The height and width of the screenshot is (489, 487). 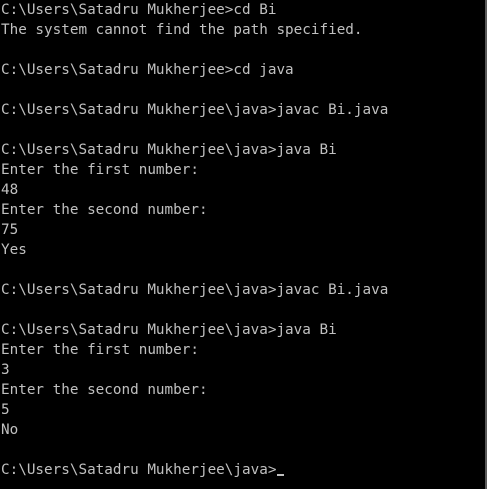 What do you see at coordinates (147, 70) in the screenshot?
I see `console-line: C:\Users\Satadru Mukherjee>cd java` at bounding box center [147, 70].